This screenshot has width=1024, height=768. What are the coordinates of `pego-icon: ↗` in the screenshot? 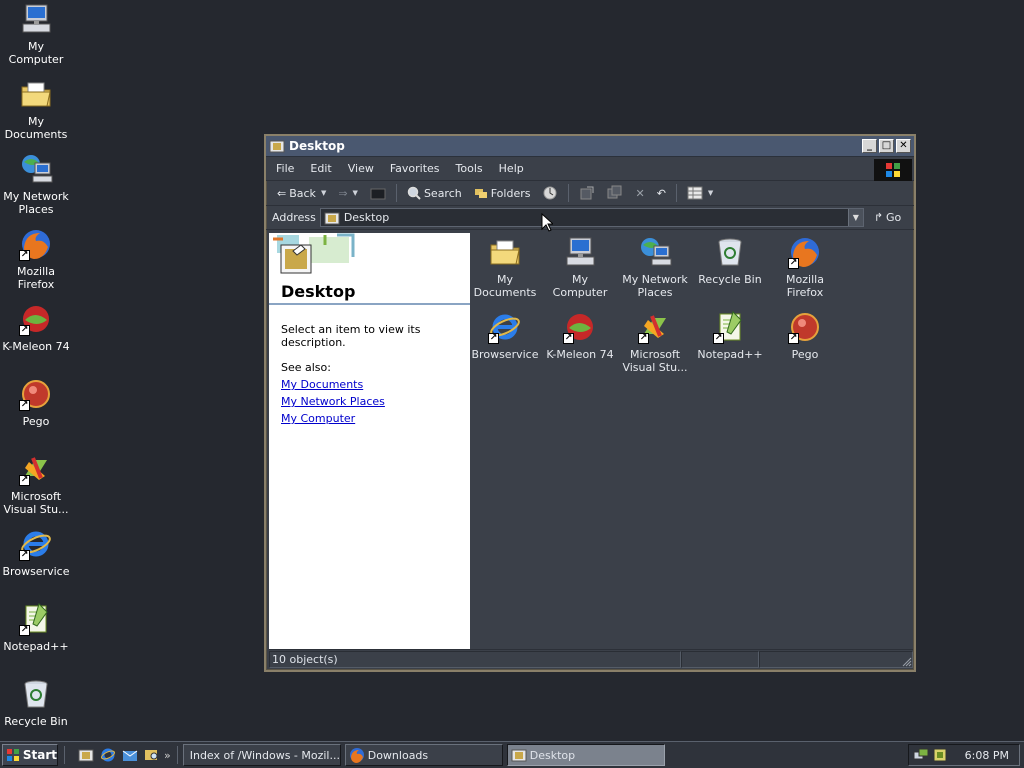 It's located at (36, 394).